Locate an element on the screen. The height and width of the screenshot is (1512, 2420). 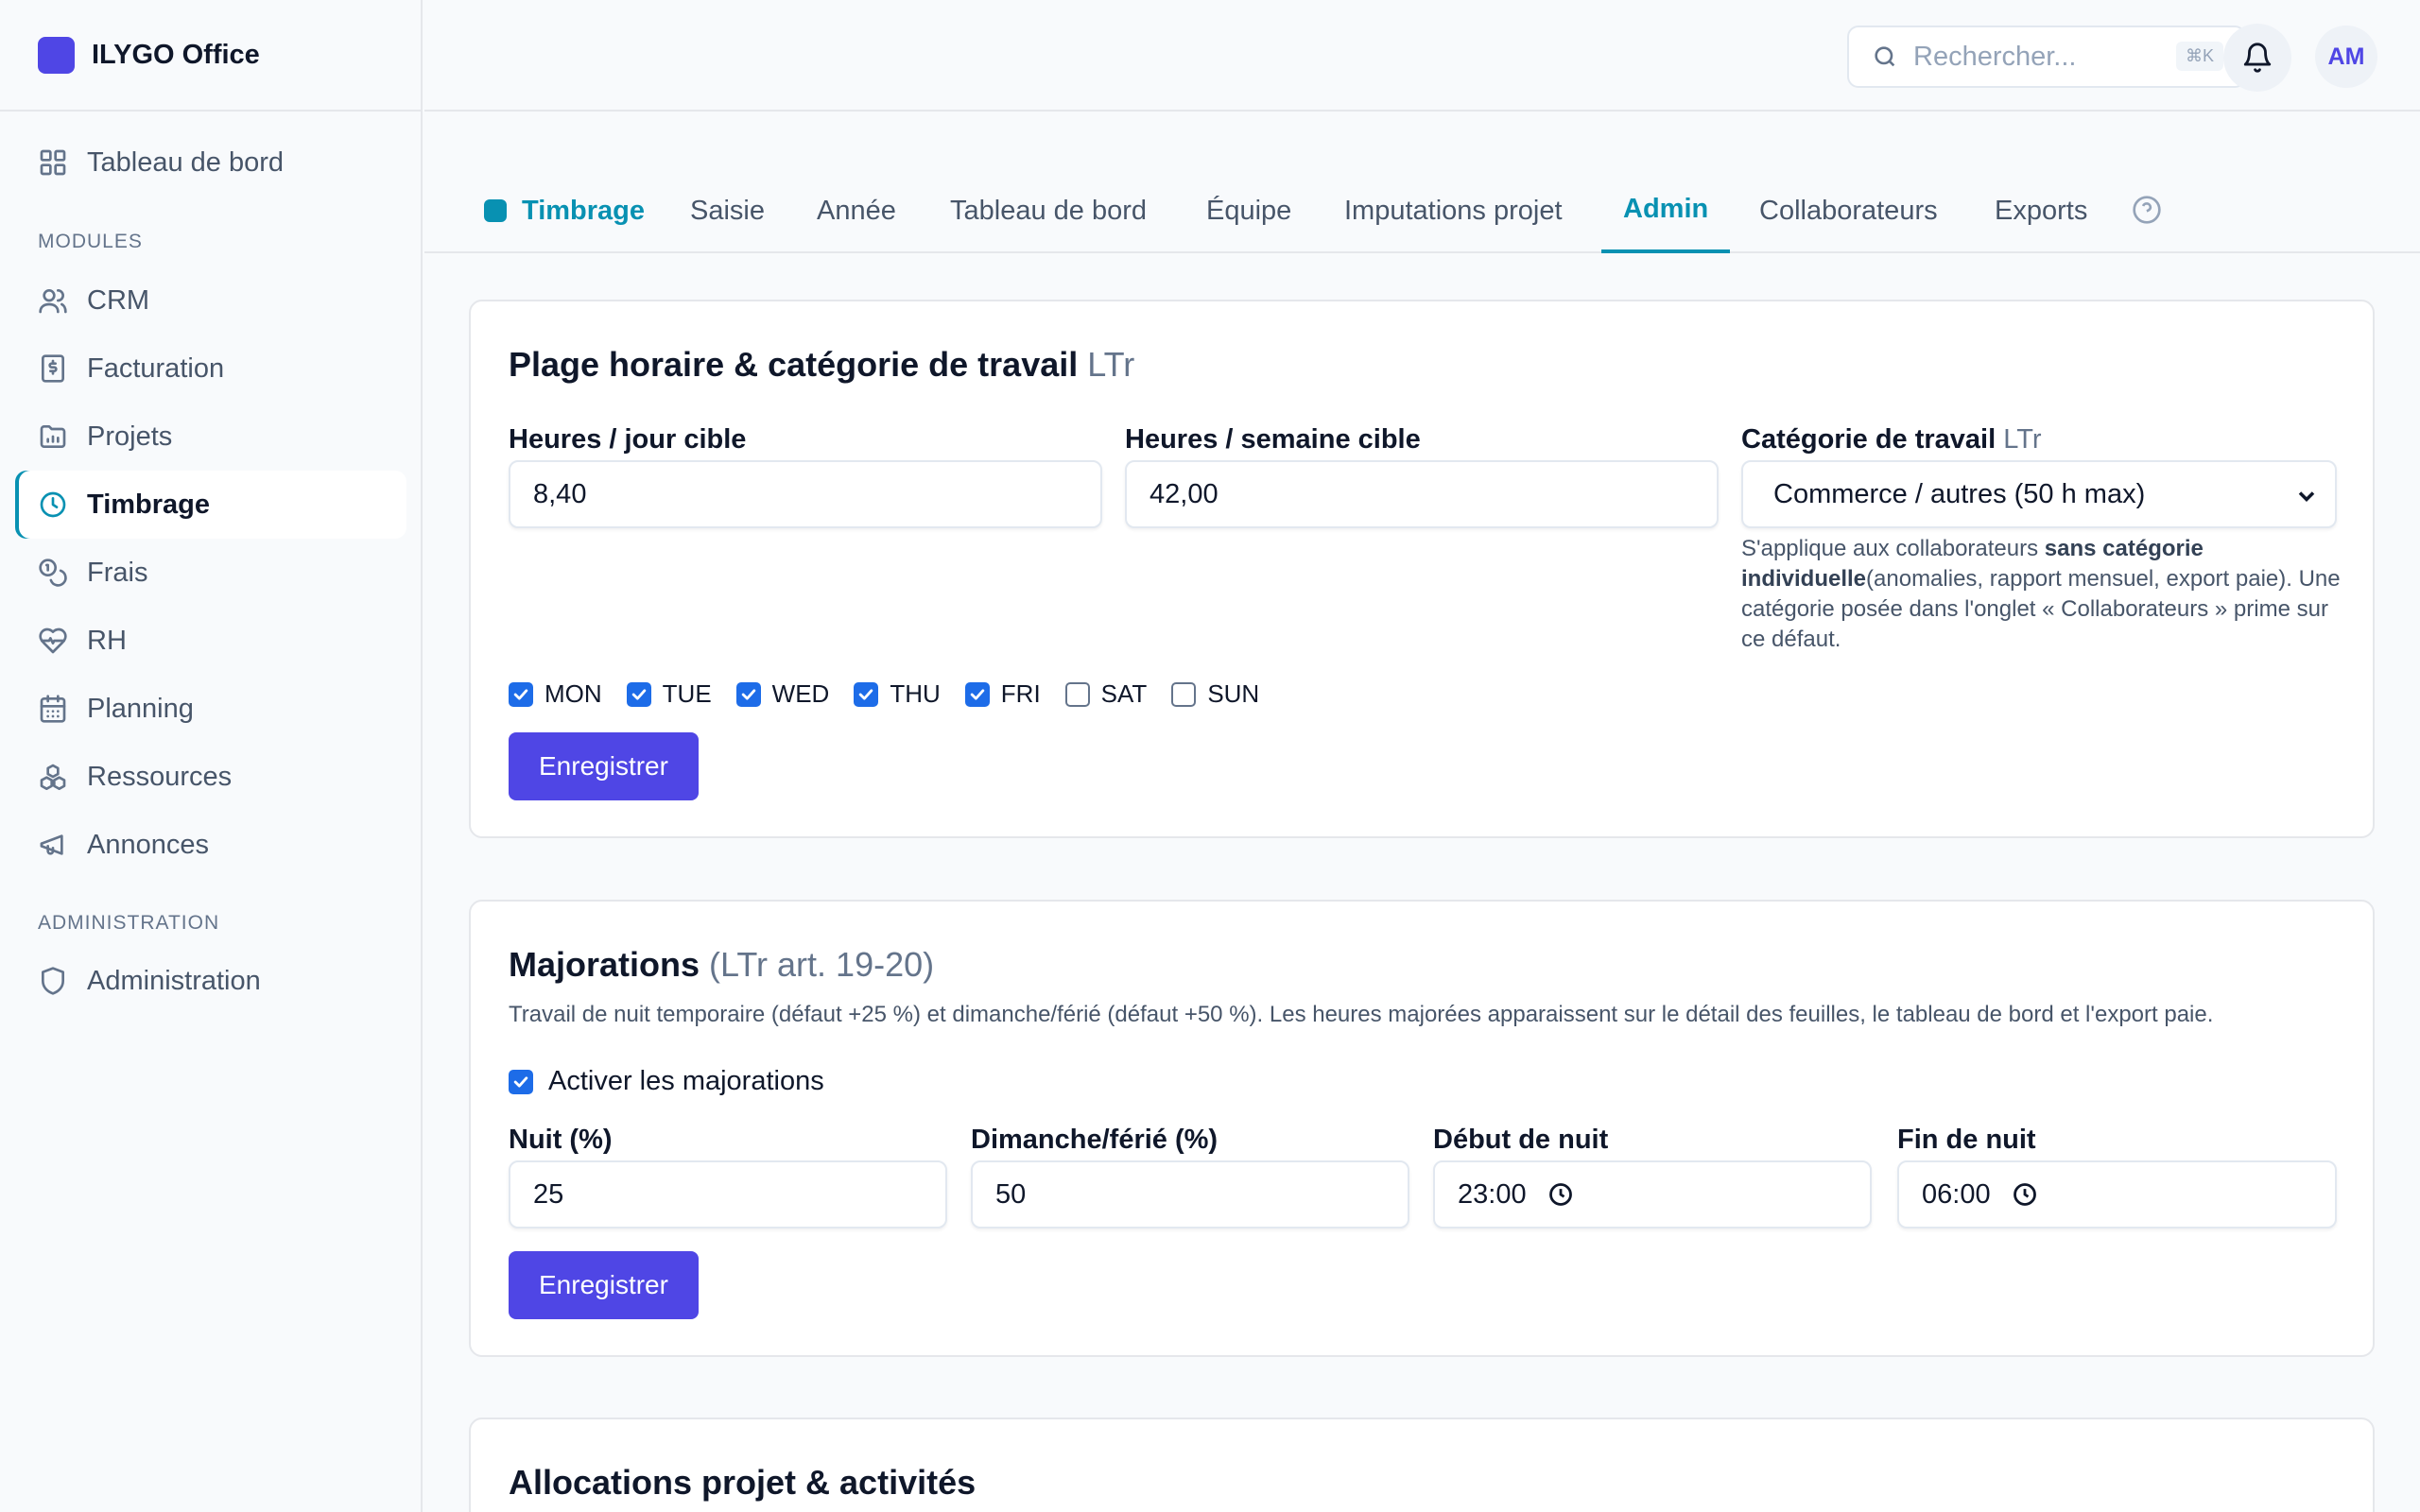
hours-day-input: 8,40 is located at coordinates (806, 494).